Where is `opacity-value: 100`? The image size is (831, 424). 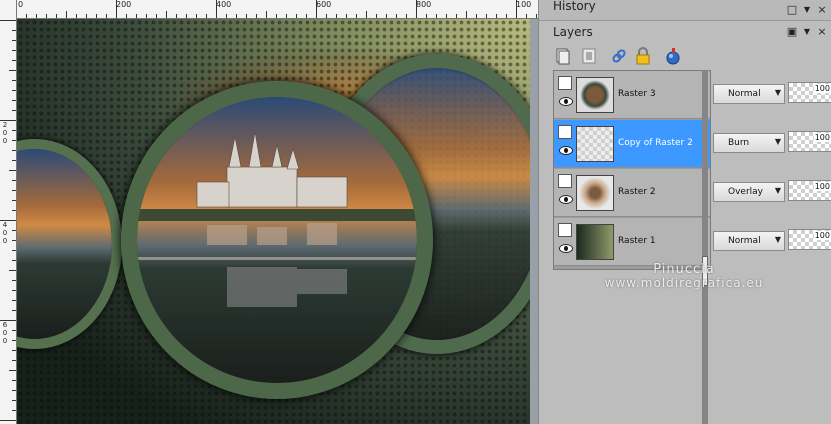
opacity-value: 100 is located at coordinates (822, 186).